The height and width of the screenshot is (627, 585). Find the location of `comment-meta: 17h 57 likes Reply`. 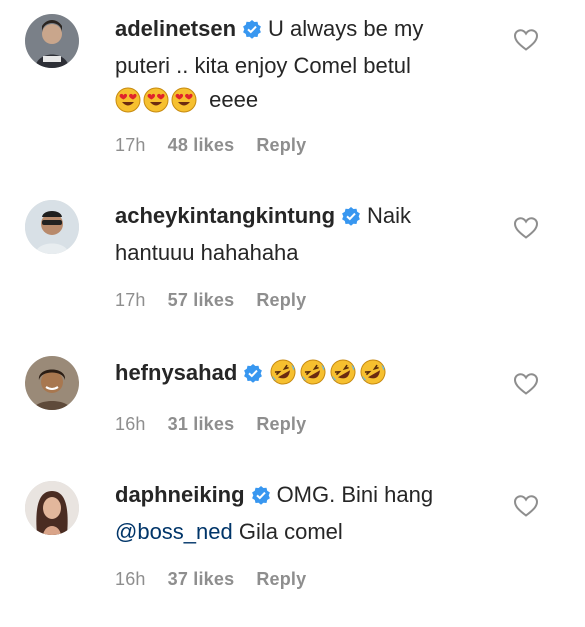

comment-meta: 17h 57 likes Reply is located at coordinates (221, 300).